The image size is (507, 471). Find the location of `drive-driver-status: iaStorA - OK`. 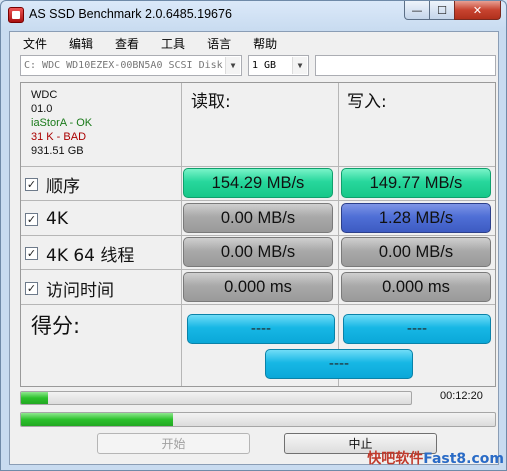

drive-driver-status: iaStorA - OK is located at coordinates (62, 123).